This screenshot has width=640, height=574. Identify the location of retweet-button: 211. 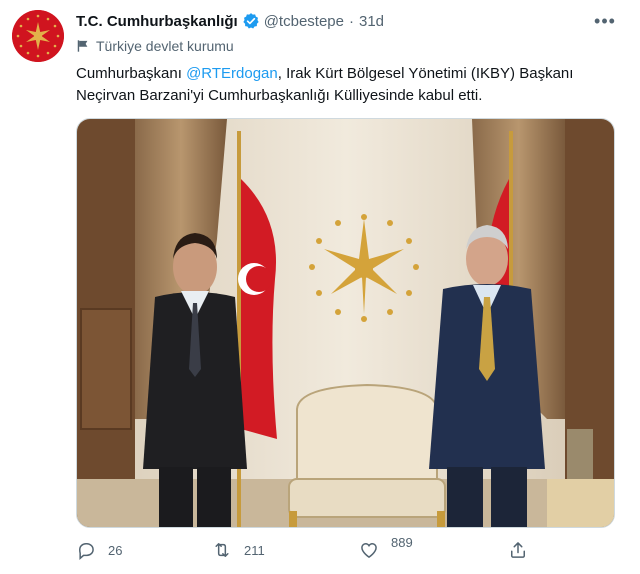
(238, 550).